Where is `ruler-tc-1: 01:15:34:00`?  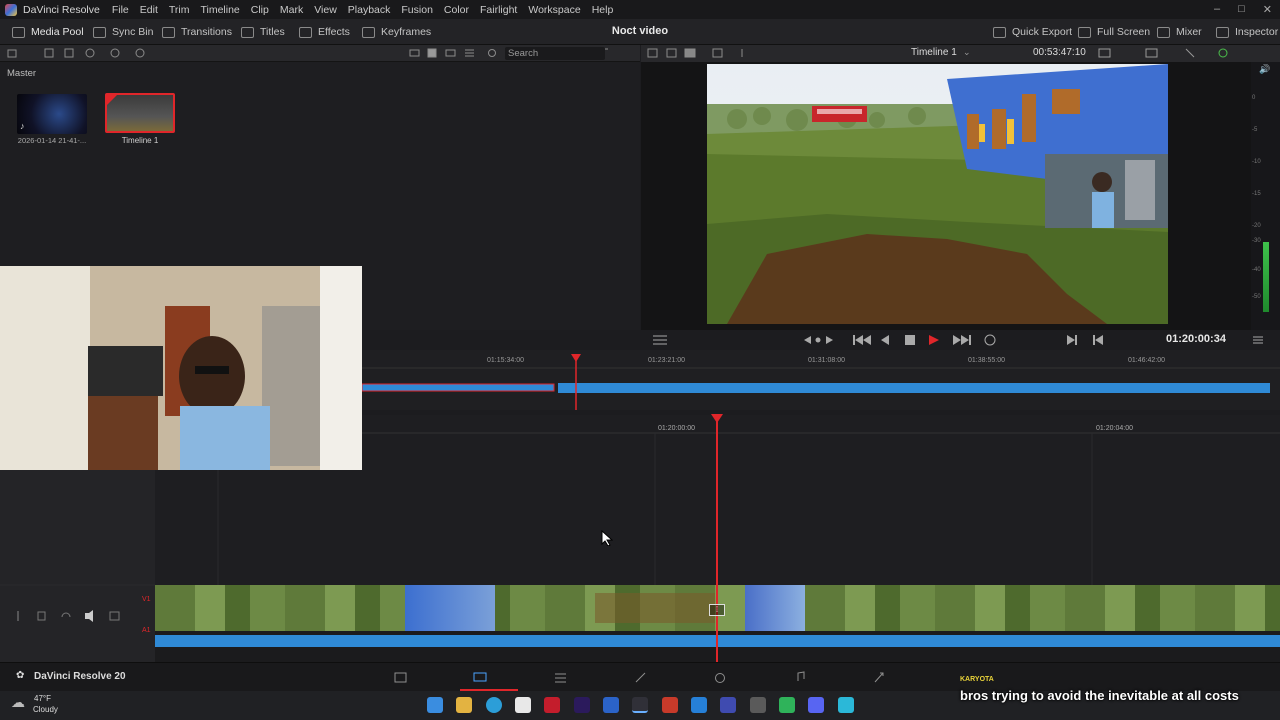 ruler-tc-1: 01:15:34:00 is located at coordinates (505, 360).